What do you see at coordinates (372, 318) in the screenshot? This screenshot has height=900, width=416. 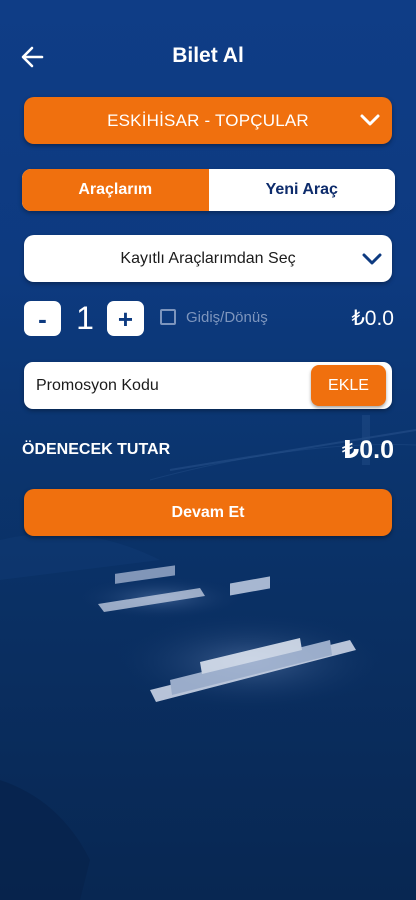 I see `ticket-price: ₺0.0` at bounding box center [372, 318].